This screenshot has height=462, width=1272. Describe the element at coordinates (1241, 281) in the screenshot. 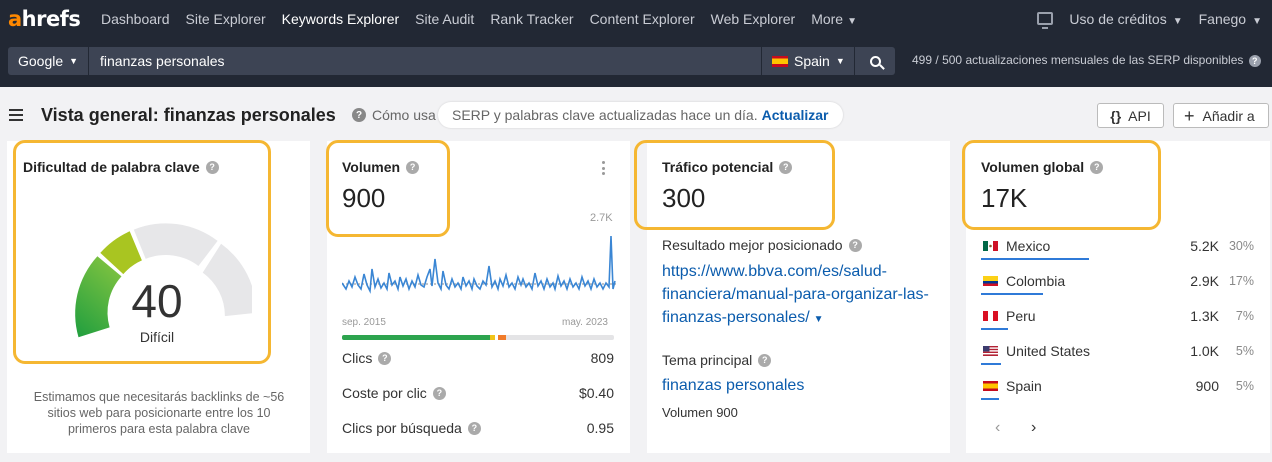

I see `country-share: 17%` at that location.